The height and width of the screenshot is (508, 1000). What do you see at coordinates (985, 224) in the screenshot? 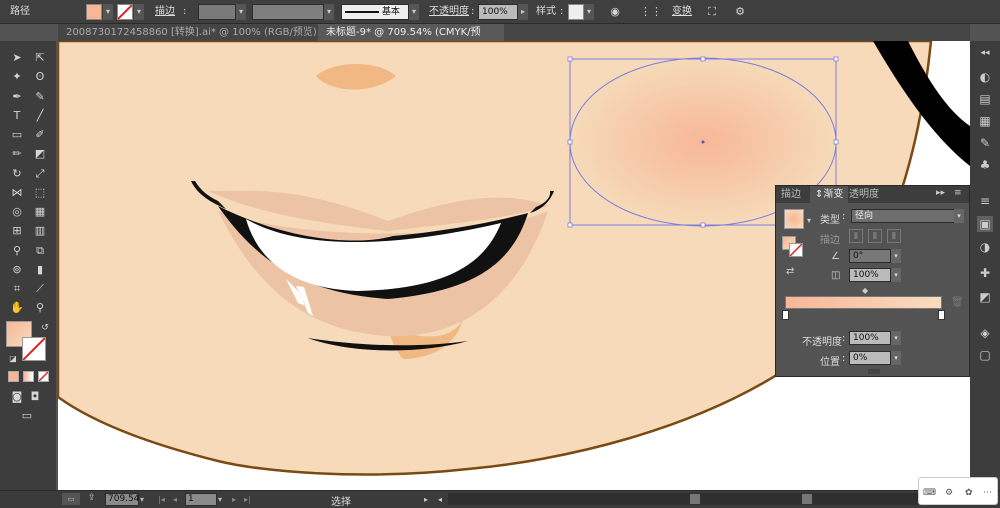
I see `gradient-panel-icon: ▣` at bounding box center [985, 224].